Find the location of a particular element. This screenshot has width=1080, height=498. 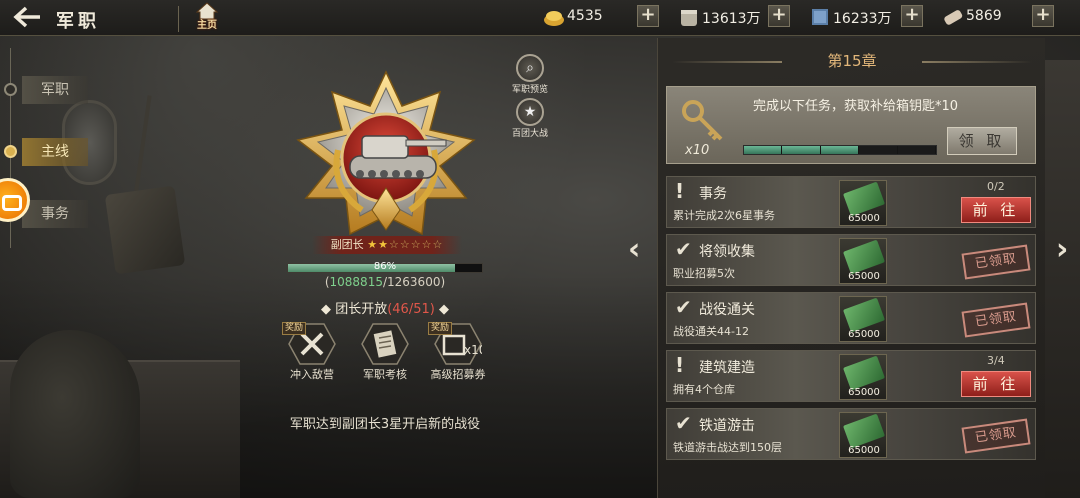

reward-rank-exam: 军职考核 is located at coordinates (385, 352).